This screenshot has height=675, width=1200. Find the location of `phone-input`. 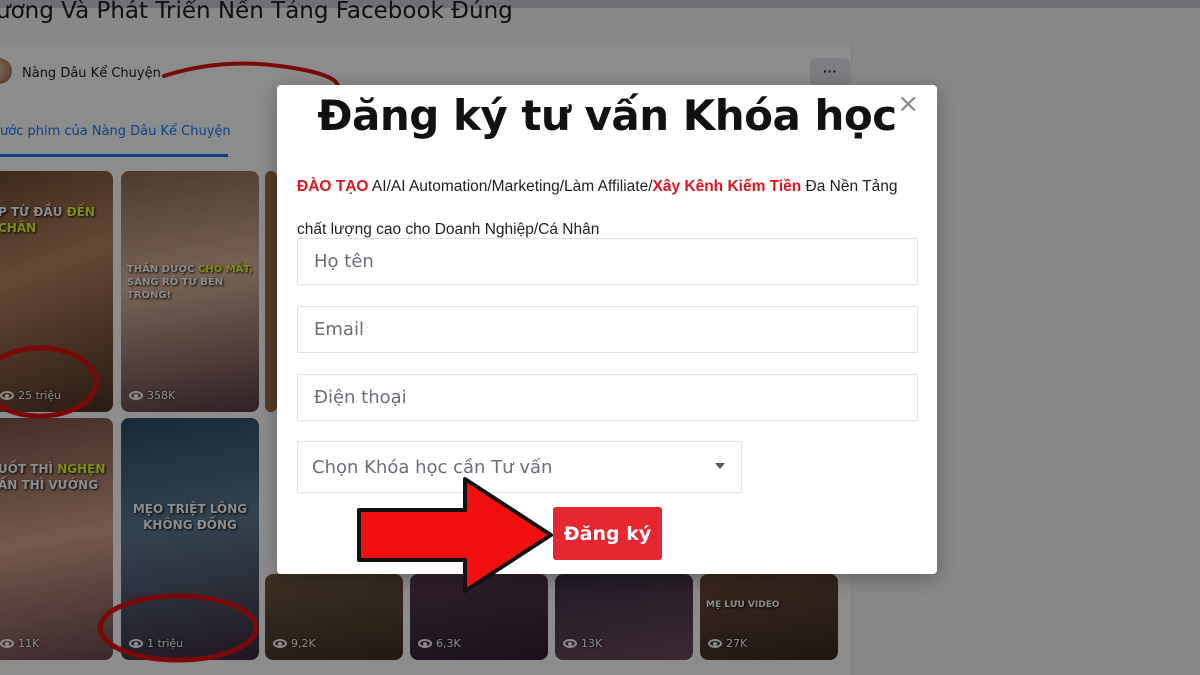

phone-input is located at coordinates (607, 397).